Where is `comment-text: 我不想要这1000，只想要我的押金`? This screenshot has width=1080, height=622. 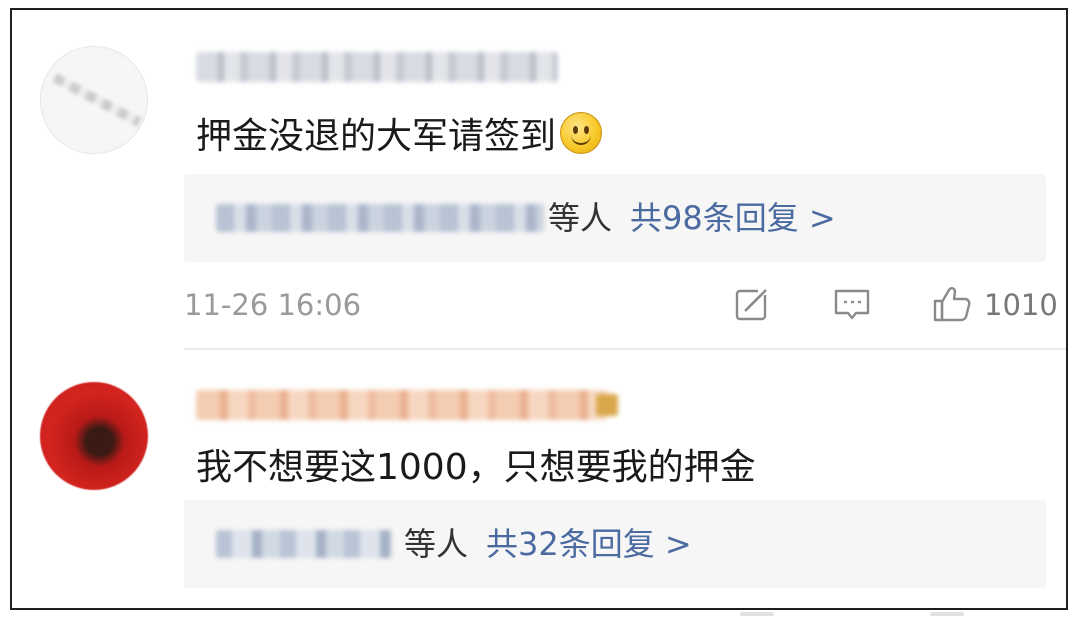 comment-text: 我不想要这1000，只想要我的押金 is located at coordinates (476, 467).